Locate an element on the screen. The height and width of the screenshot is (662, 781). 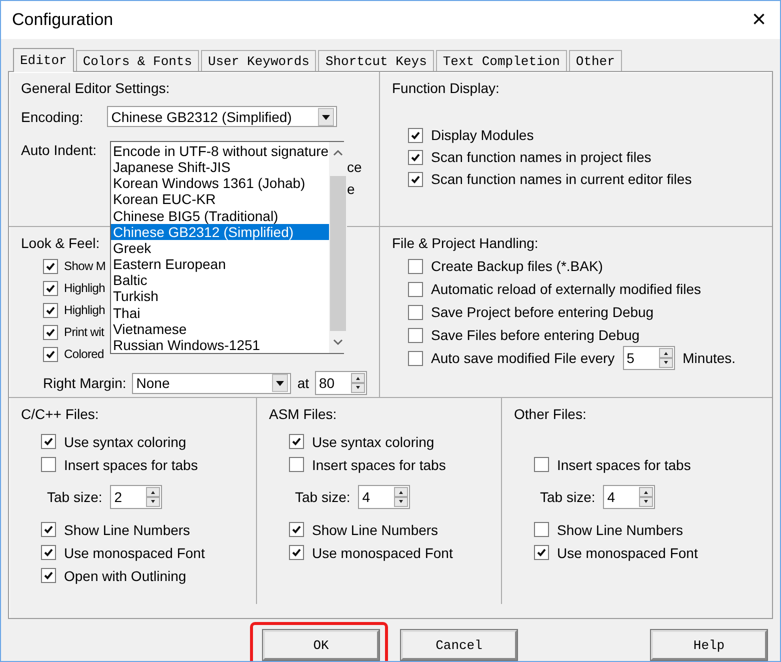
section-heading: General Editor Settings: is located at coordinates (95, 88).